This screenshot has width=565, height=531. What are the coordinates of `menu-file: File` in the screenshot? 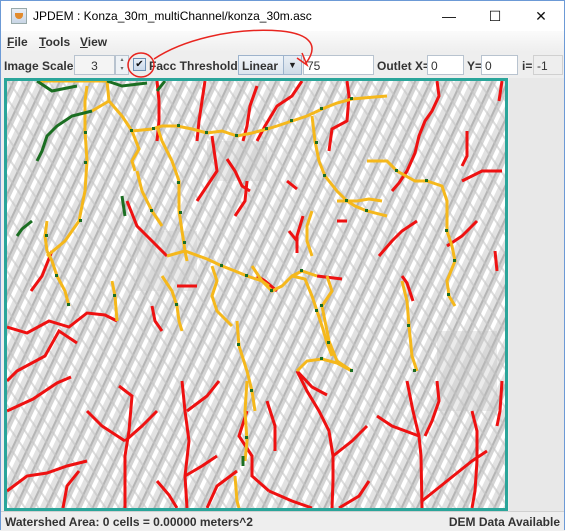 It's located at (17, 42).